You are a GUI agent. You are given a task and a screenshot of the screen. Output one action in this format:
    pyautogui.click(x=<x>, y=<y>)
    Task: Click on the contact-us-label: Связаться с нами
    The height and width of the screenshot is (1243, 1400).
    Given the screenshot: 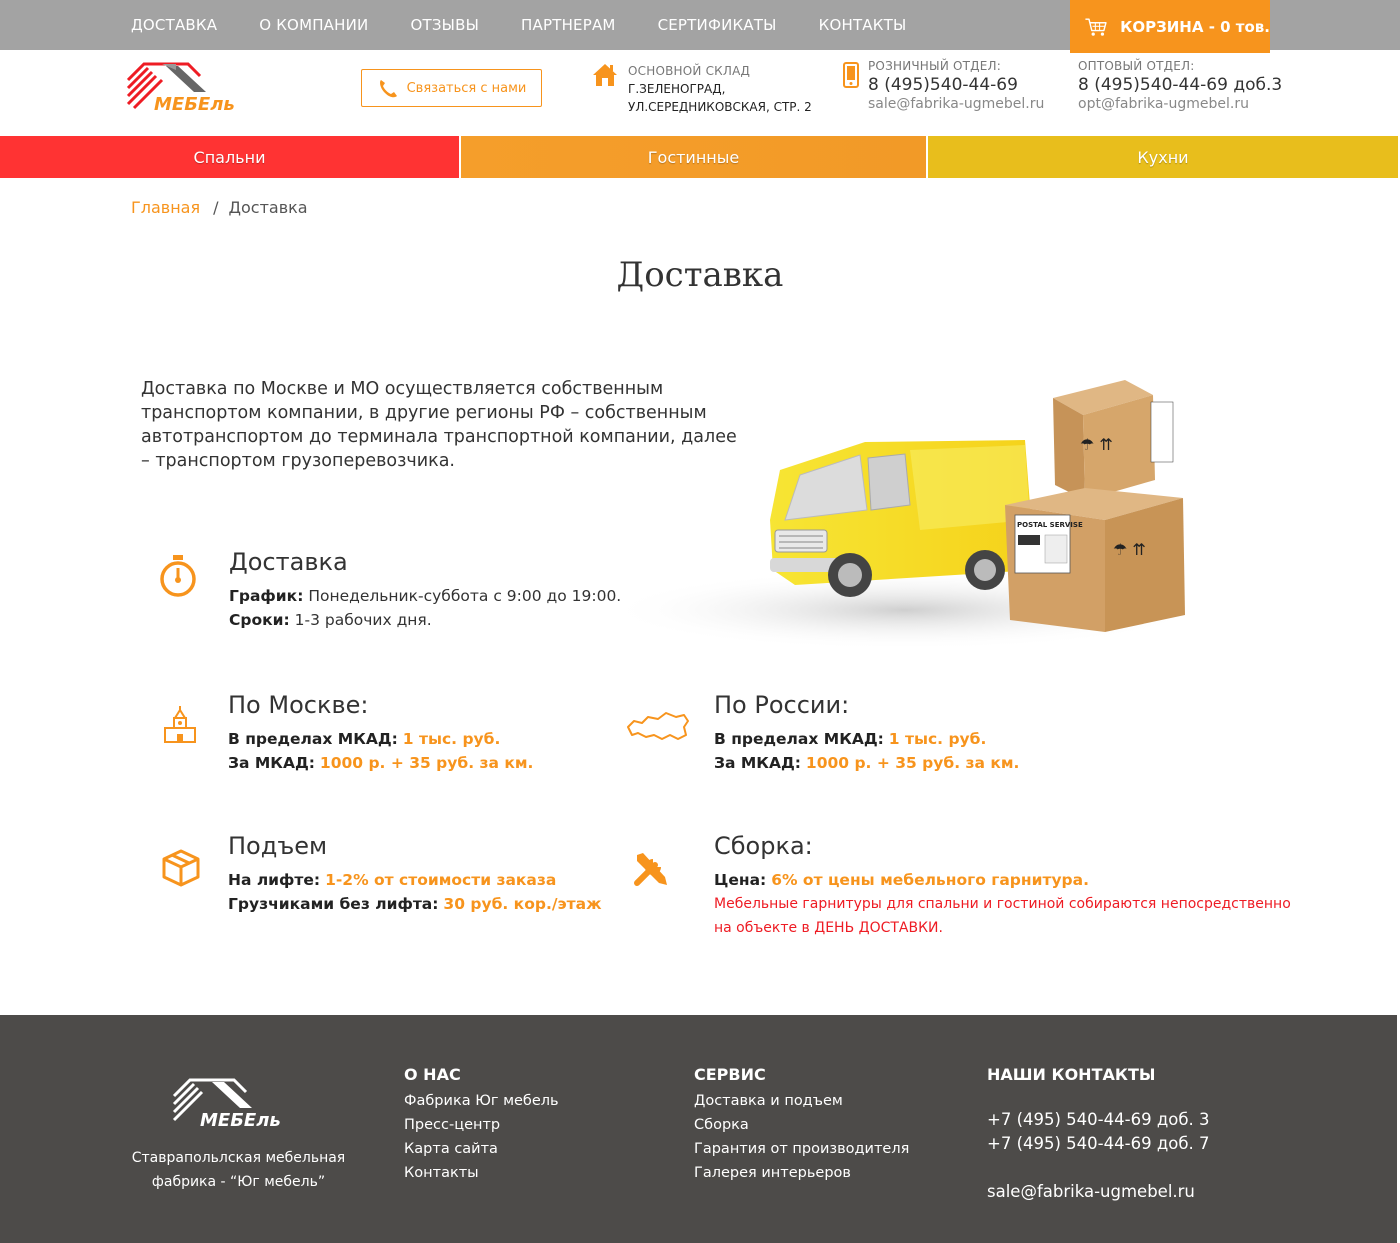 What is the action you would take?
    pyautogui.click(x=466, y=88)
    